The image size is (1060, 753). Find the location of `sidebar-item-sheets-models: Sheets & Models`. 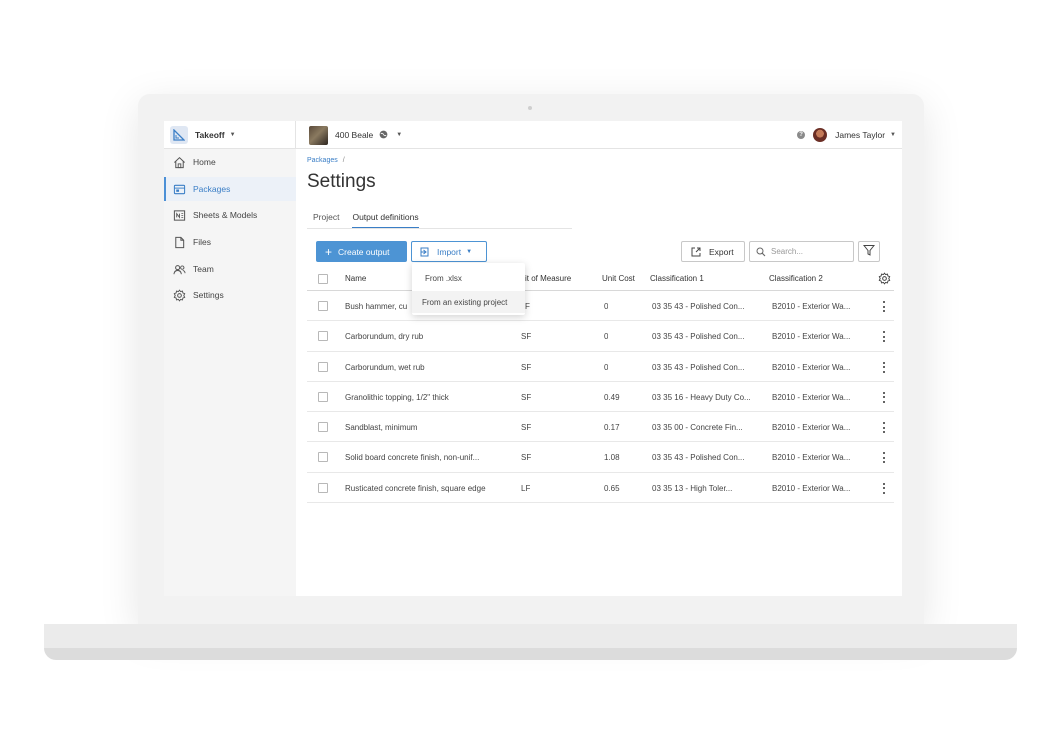

sidebar-item-sheets-models: Sheets & Models is located at coordinates (230, 215).